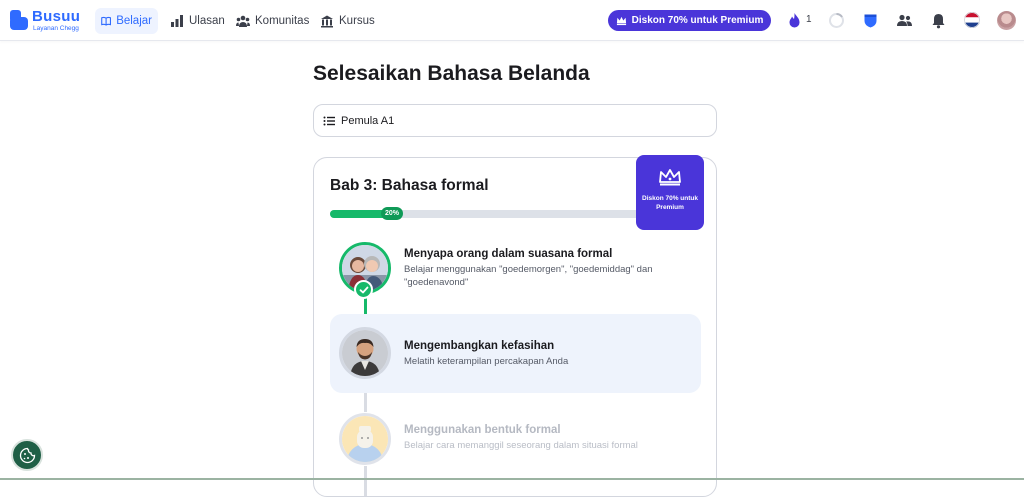  What do you see at coordinates (938, 20) in the screenshot?
I see `notification-bell-icon` at bounding box center [938, 20].